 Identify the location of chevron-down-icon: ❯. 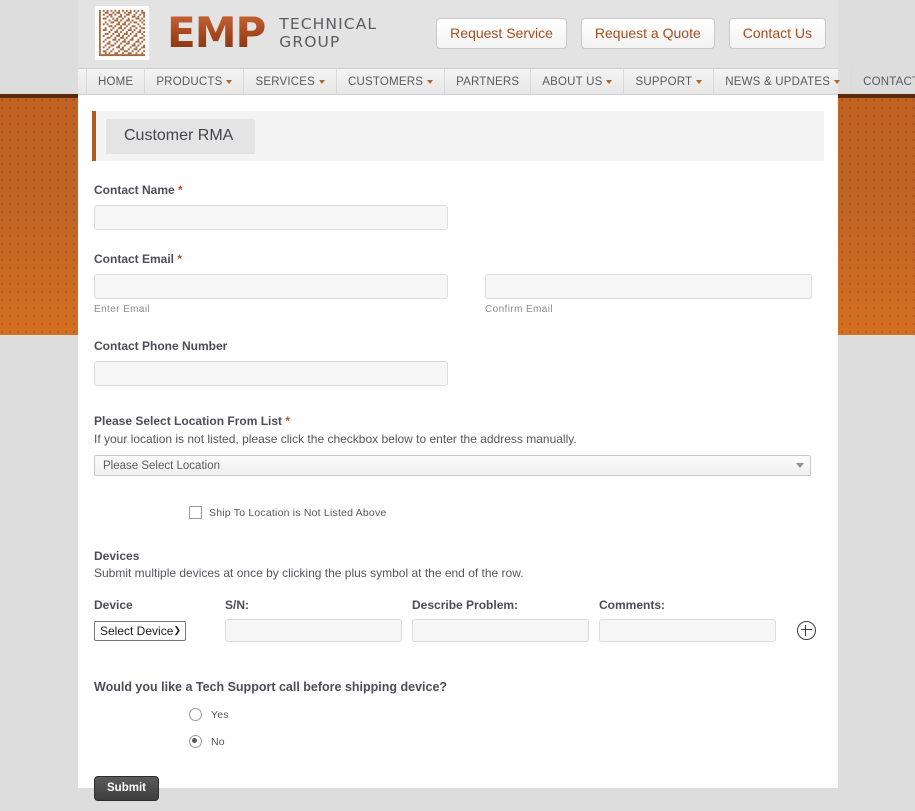
(177, 630).